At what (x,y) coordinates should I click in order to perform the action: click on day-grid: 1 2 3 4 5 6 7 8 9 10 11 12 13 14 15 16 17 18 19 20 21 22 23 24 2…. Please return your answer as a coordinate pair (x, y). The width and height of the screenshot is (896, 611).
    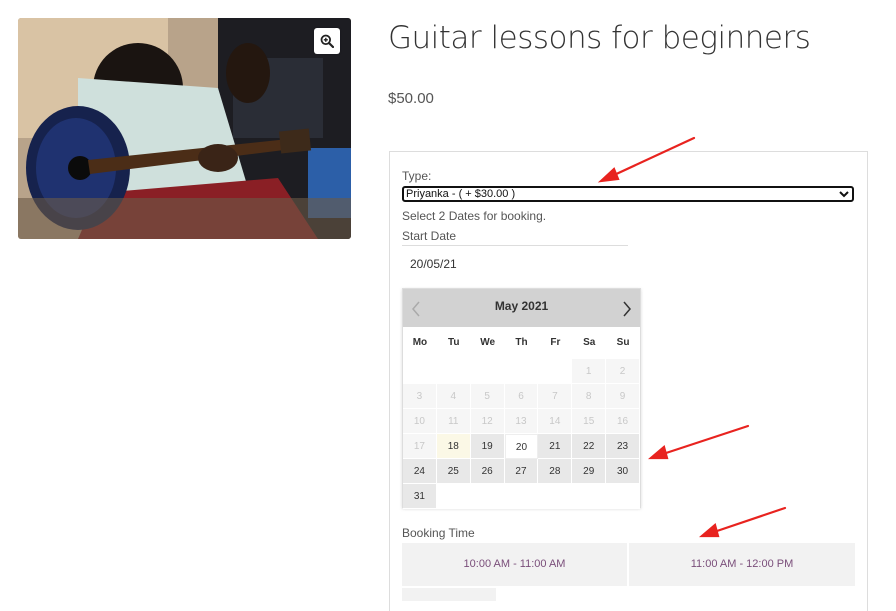
    Looking at the image, I should click on (521, 434).